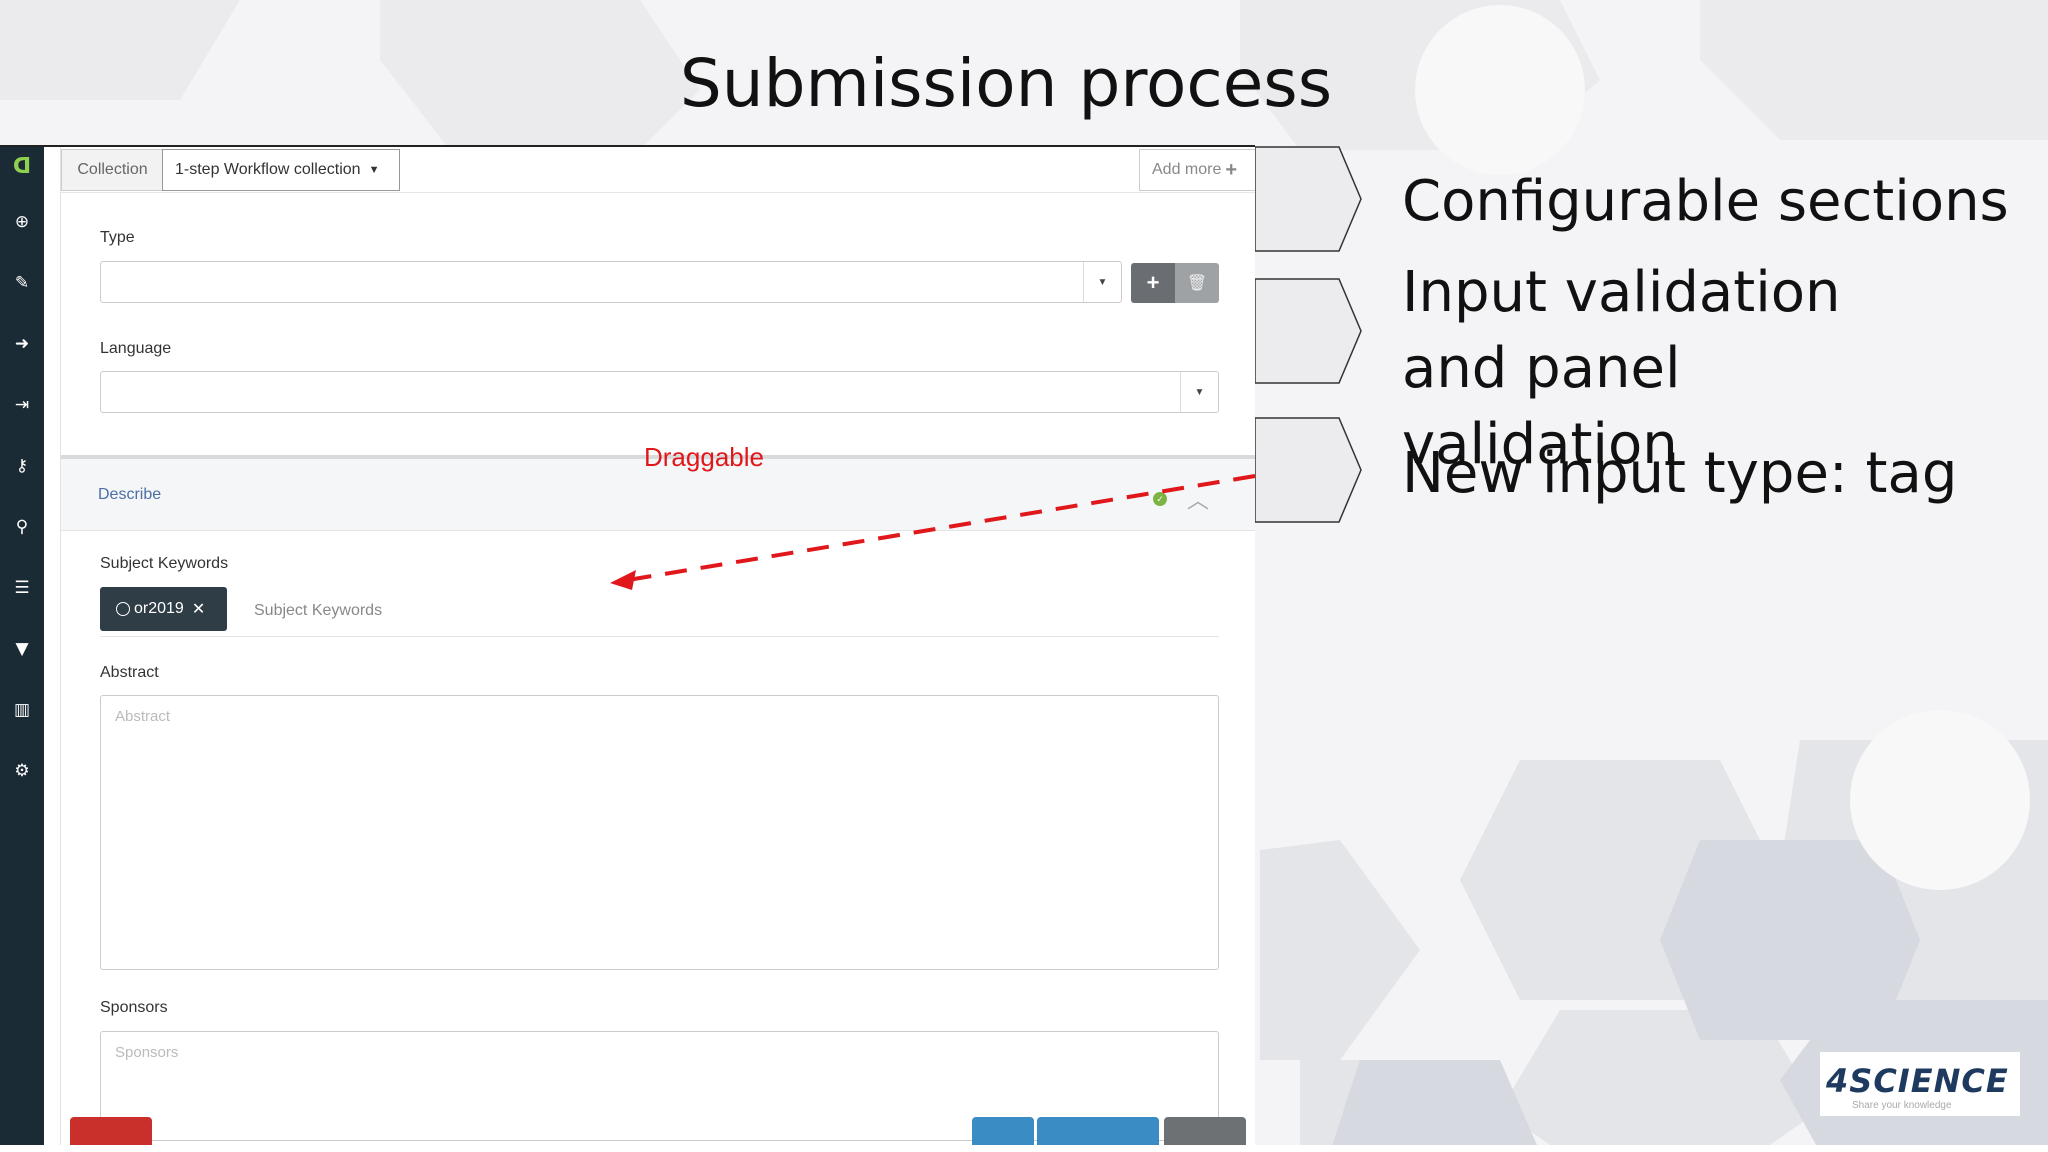  What do you see at coordinates (611, 282) in the screenshot?
I see `type-select: ▼` at bounding box center [611, 282].